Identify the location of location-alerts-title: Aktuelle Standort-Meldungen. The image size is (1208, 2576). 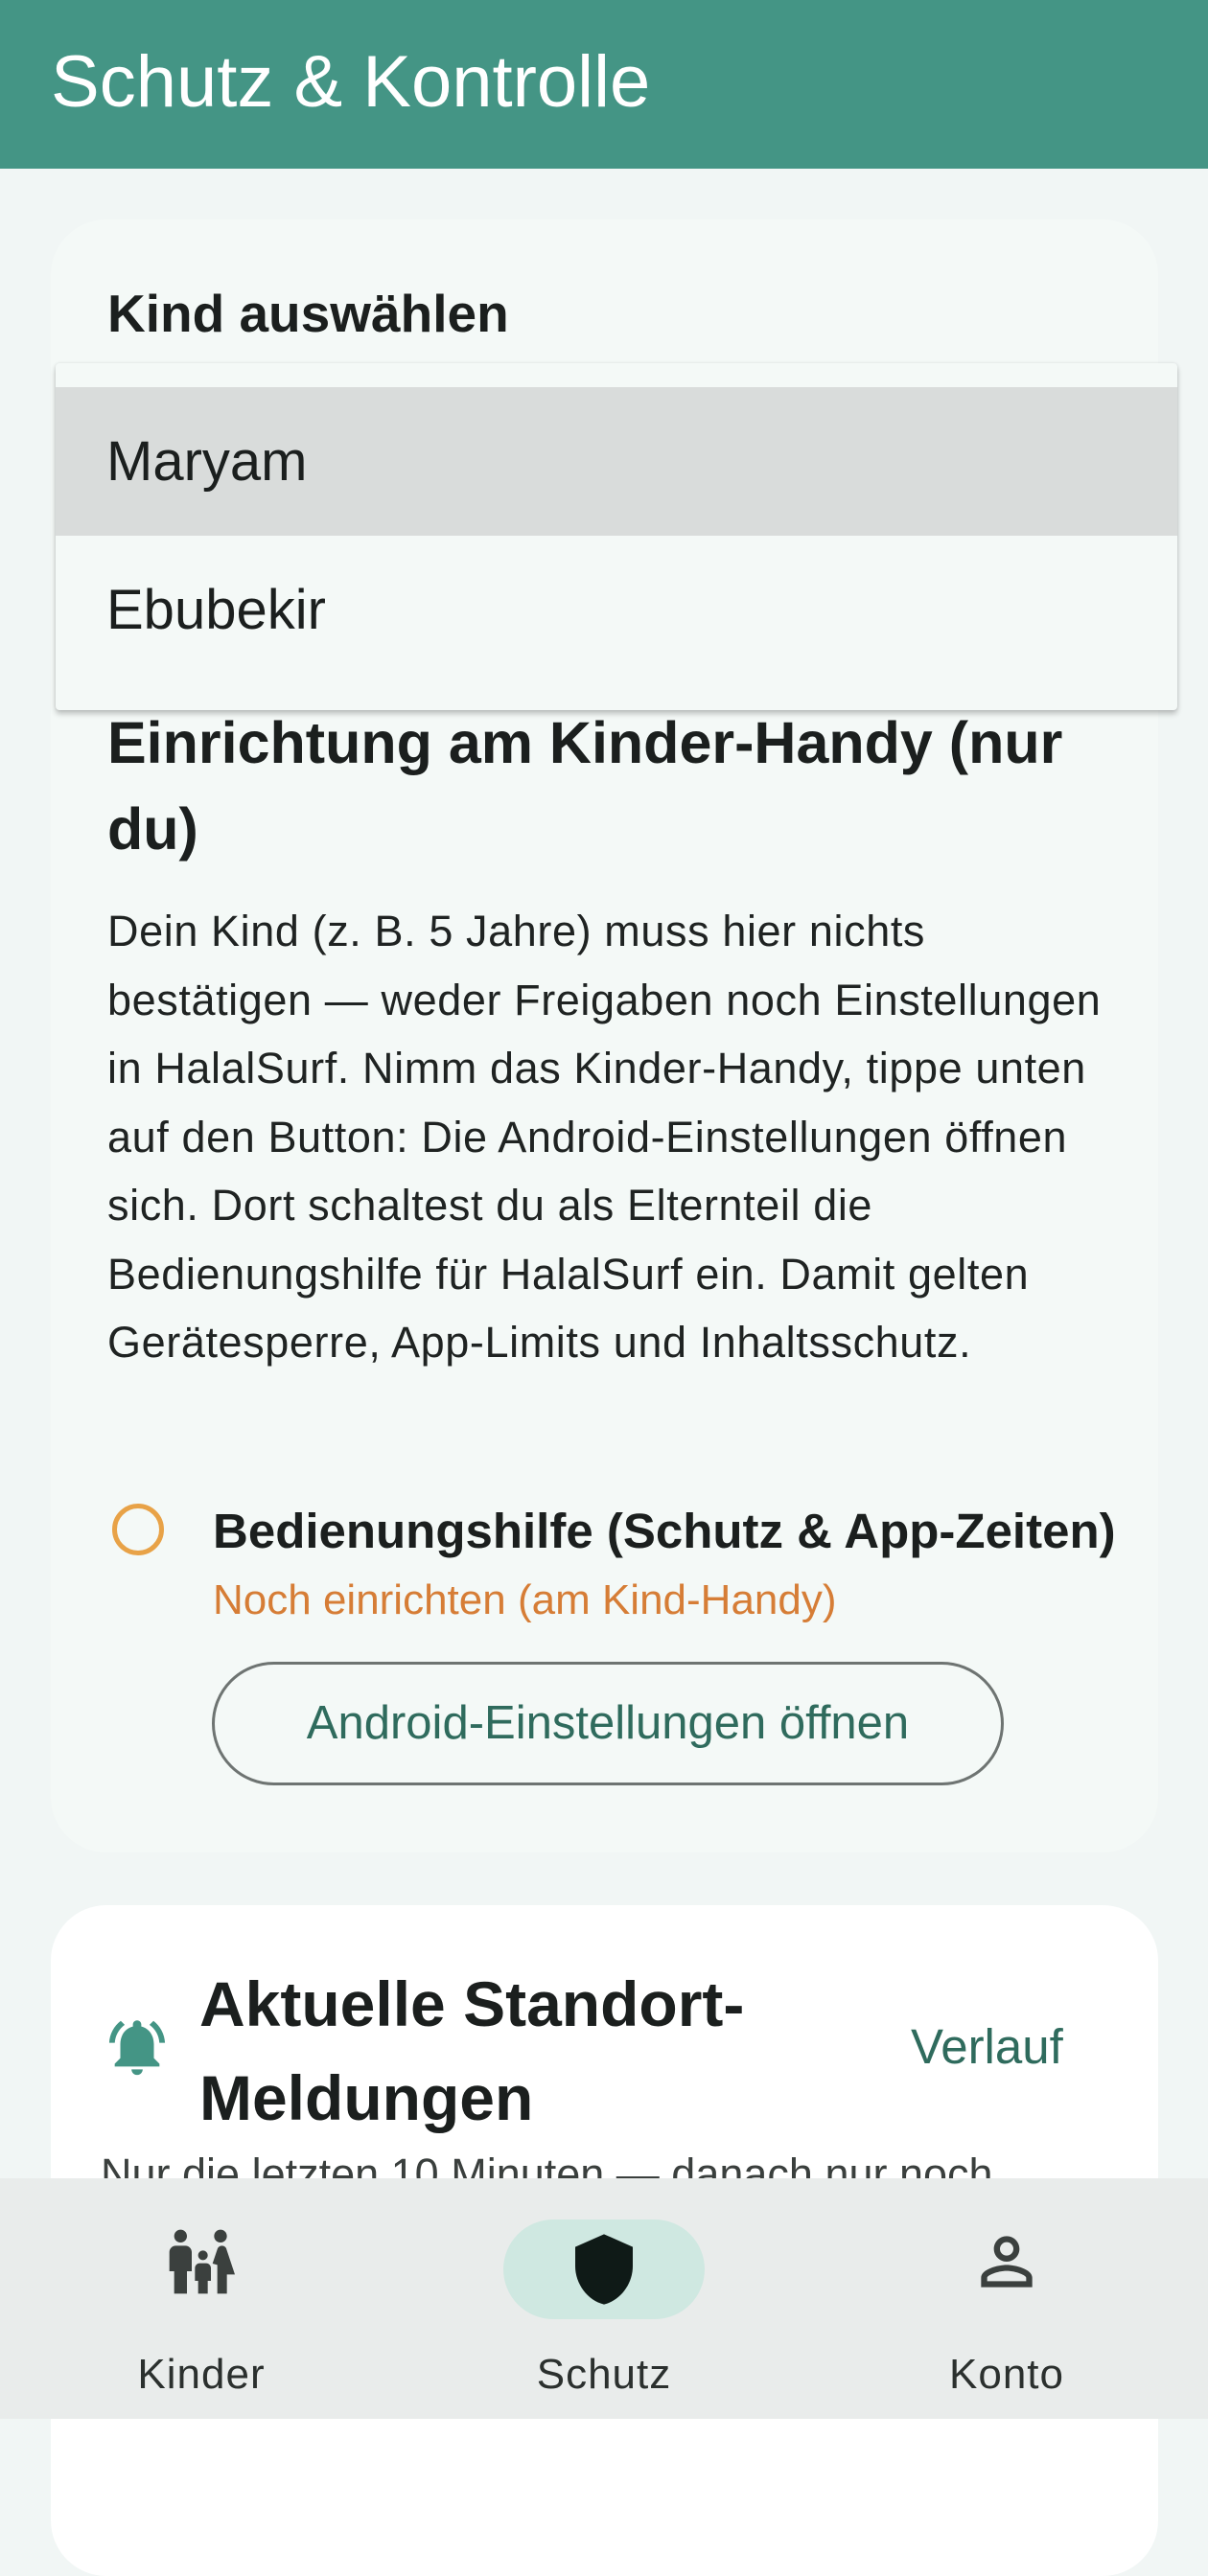
(472, 2050).